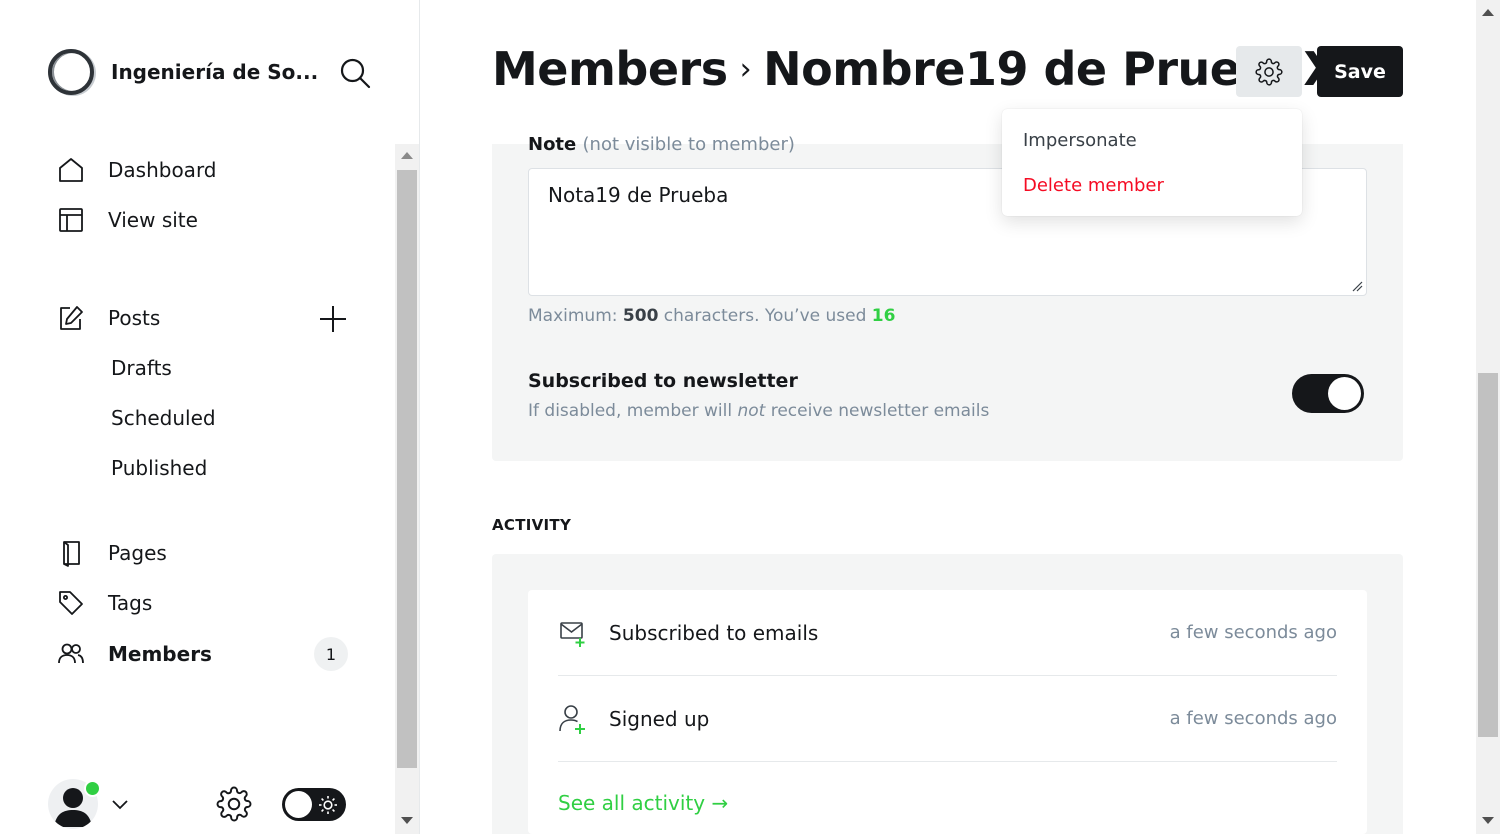 Image resolution: width=1500 pixels, height=834 pixels. Describe the element at coordinates (407, 820) in the screenshot. I see `scroll-down-arrow-icon` at that location.